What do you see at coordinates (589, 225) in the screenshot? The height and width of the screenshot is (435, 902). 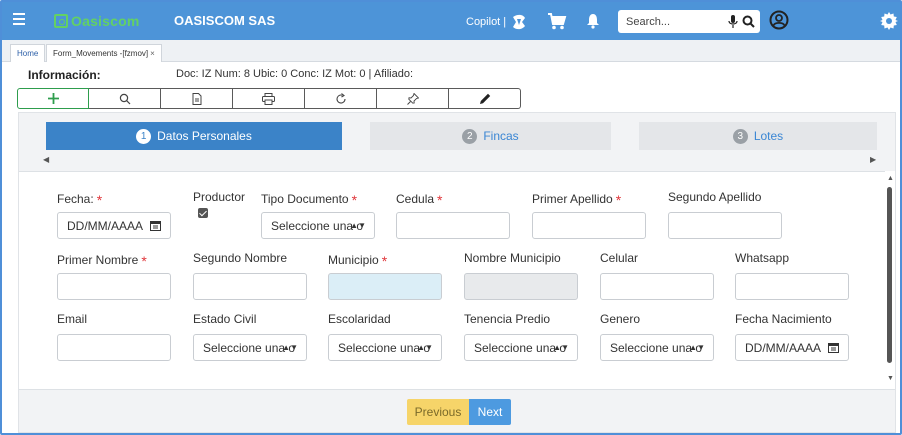 I see `primer-apellido-input` at bounding box center [589, 225].